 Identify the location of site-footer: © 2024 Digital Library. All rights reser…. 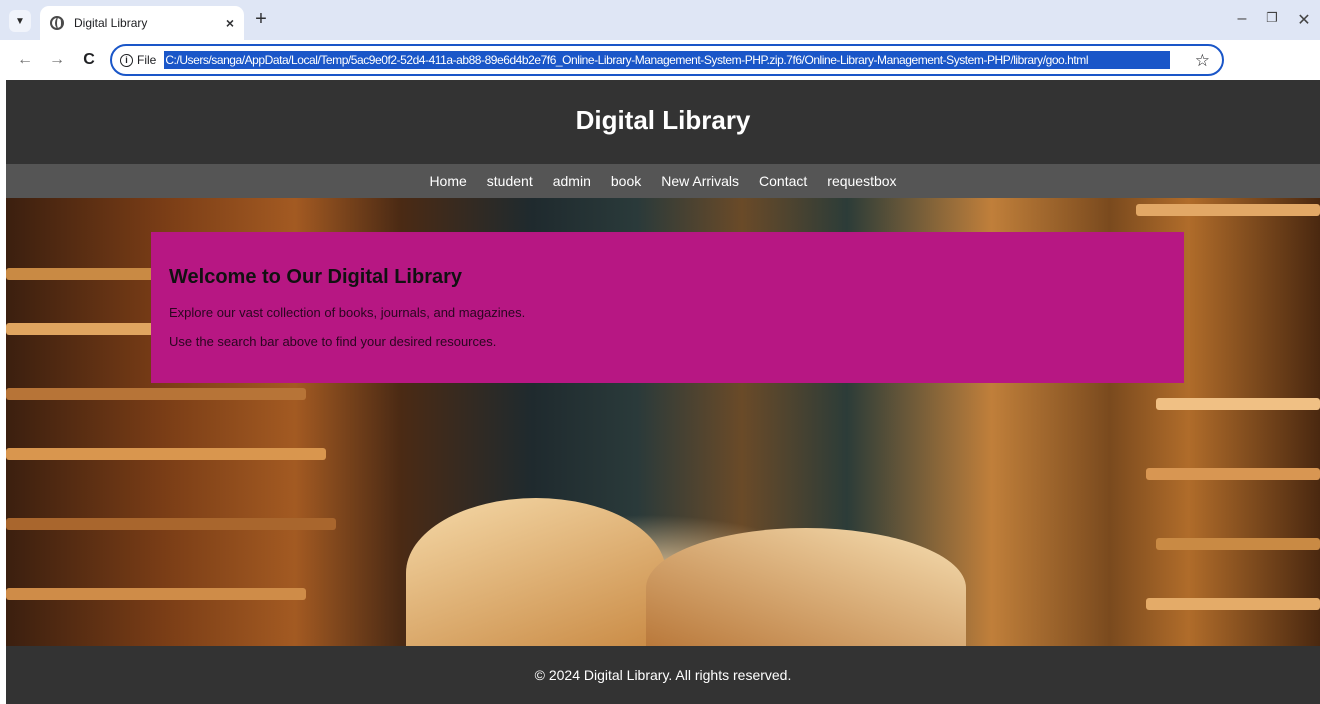
(663, 675).